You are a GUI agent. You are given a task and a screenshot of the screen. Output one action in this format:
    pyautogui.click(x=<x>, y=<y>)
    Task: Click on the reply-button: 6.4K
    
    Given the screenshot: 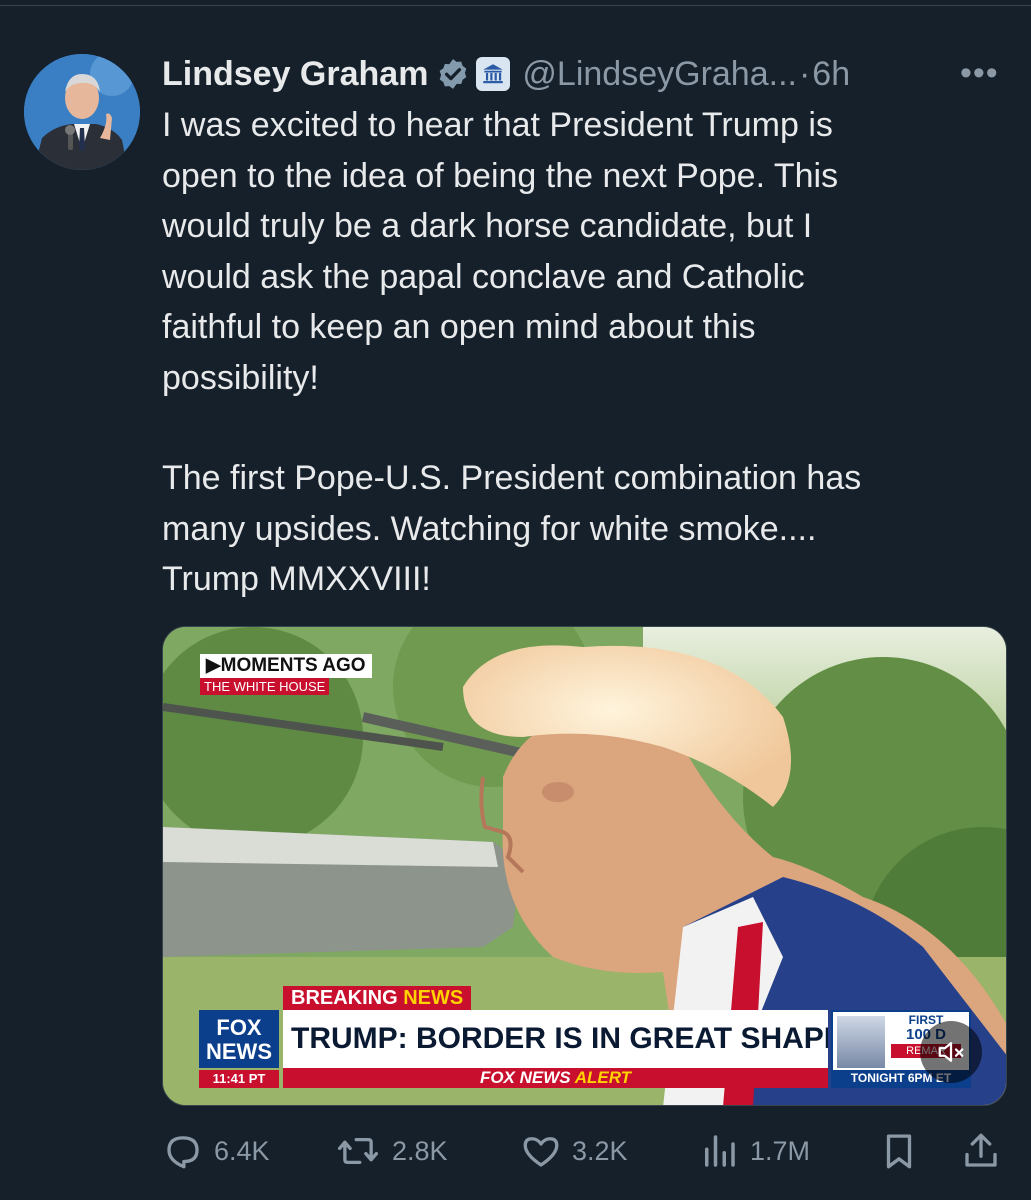 What is the action you would take?
    pyautogui.click(x=216, y=1151)
    